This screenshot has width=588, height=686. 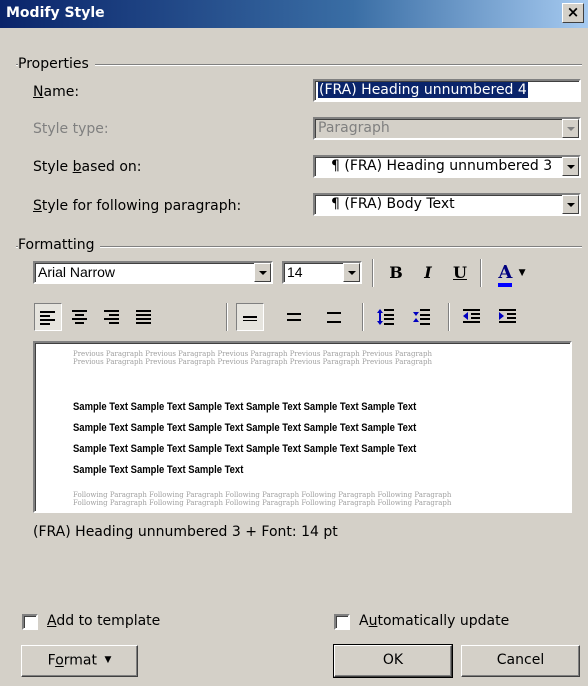 What do you see at coordinates (434, 621) in the screenshot?
I see `auto-update-label: Automatically update` at bounding box center [434, 621].